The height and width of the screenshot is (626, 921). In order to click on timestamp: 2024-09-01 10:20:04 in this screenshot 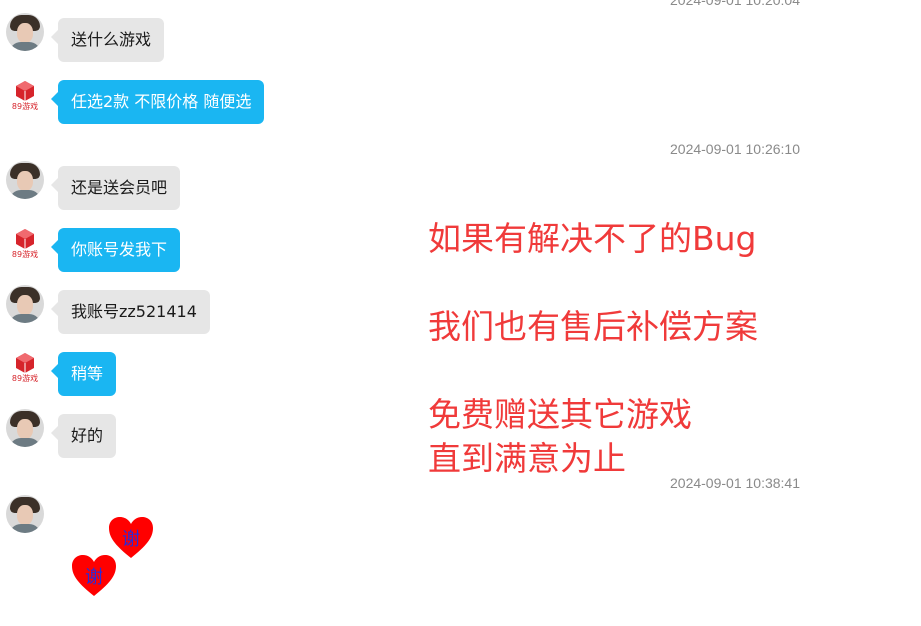, I will do `click(735, 4)`.